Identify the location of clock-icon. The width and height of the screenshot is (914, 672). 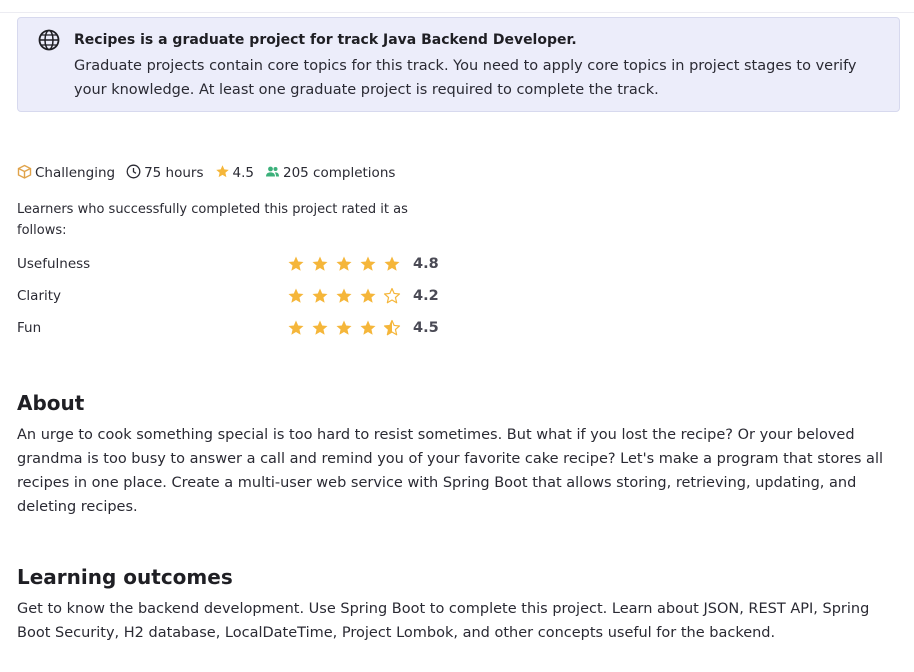
(135, 173).